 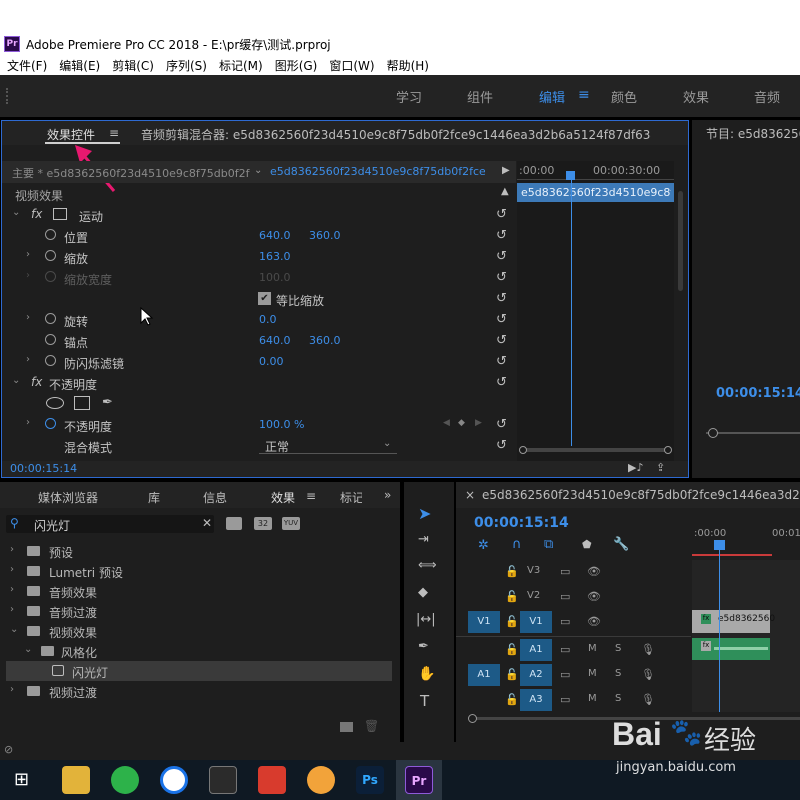 I want to click on menu-window: 窗口(W), so click(x=351, y=65).